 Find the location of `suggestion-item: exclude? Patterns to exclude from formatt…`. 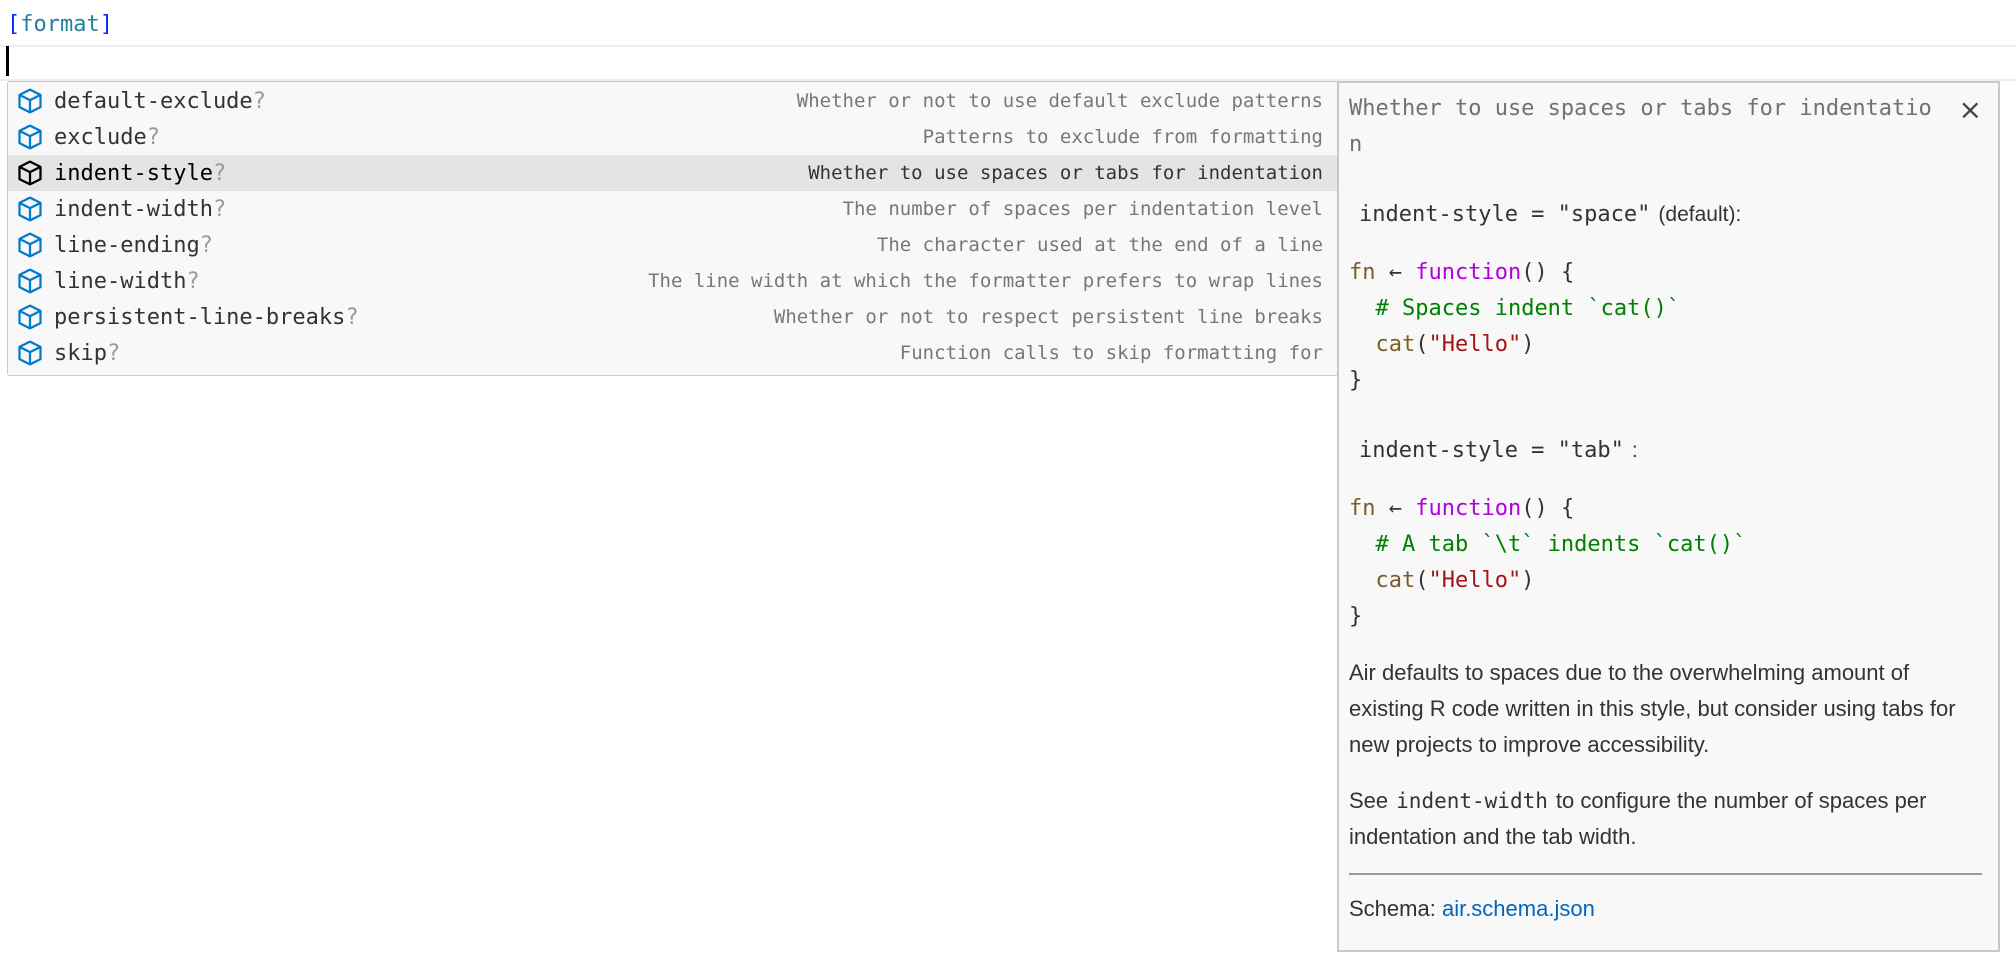

suggestion-item: exclude? Patterns to exclude from formatt… is located at coordinates (672, 137).